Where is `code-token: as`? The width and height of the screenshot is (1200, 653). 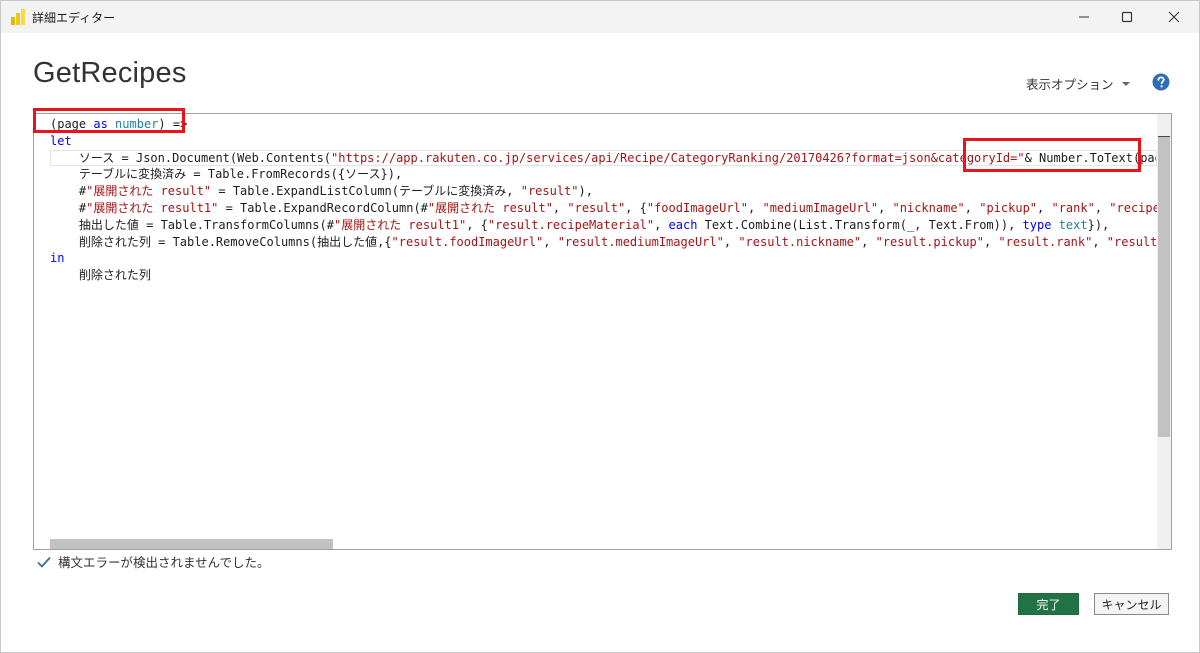 code-token: as is located at coordinates (100, 124).